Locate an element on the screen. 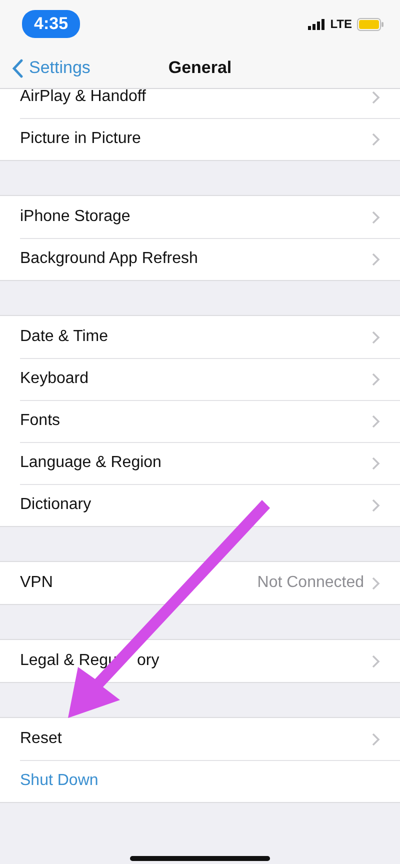 This screenshot has width=400, height=864. row-label-fragment: ory is located at coordinates (148, 661).